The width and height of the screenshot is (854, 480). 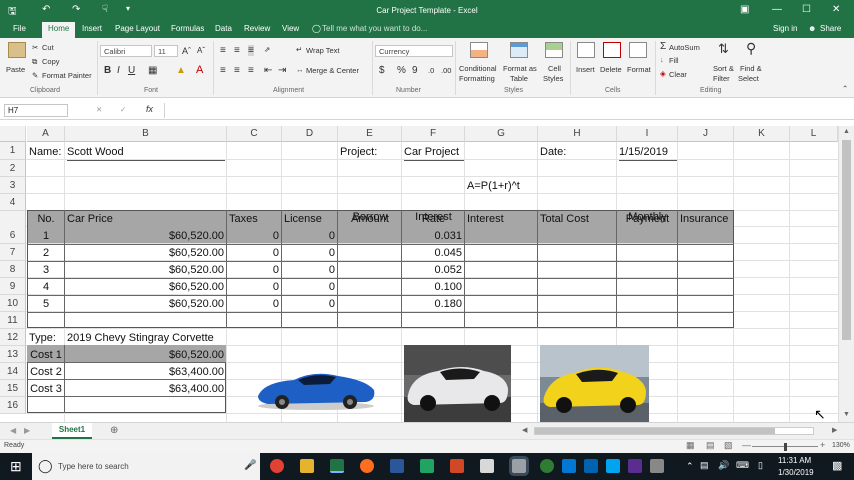 What do you see at coordinates (187, 28) in the screenshot?
I see `tab-formulas: Formulas` at bounding box center [187, 28].